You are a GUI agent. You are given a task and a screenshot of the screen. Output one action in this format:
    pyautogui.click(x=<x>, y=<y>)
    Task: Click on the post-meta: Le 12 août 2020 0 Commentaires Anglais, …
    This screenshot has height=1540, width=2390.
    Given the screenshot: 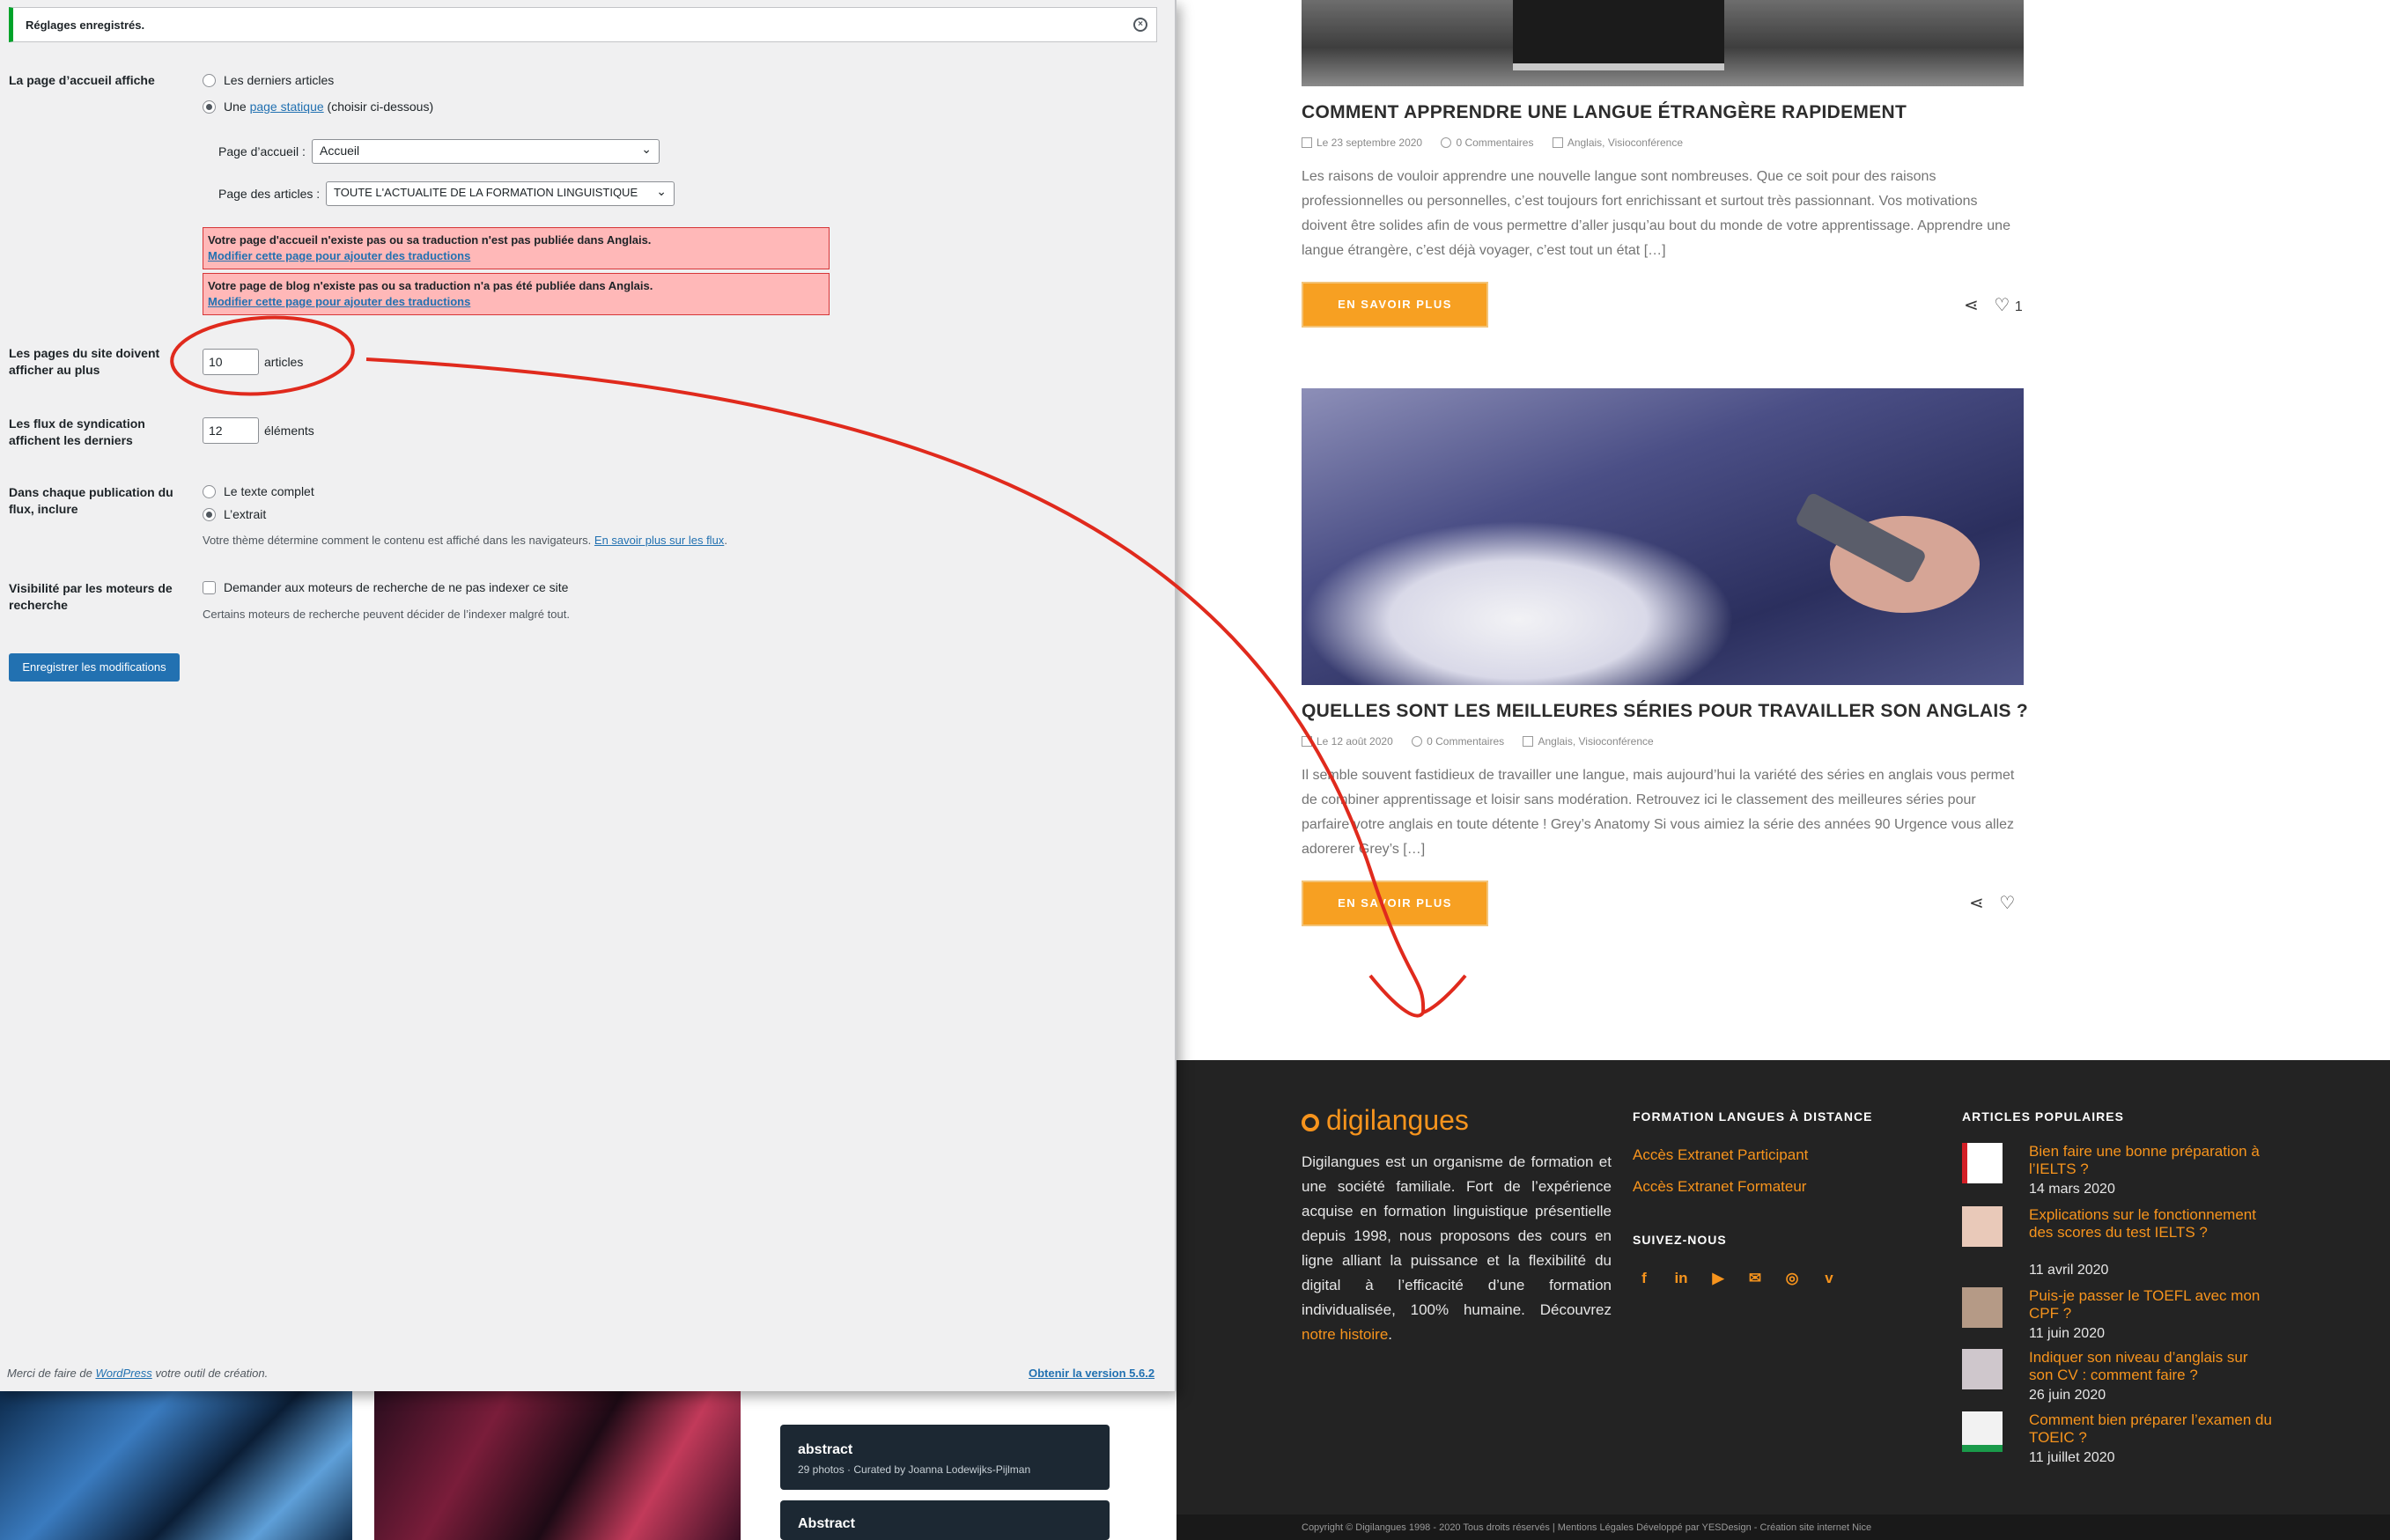 What is the action you would take?
    pyautogui.click(x=1486, y=741)
    